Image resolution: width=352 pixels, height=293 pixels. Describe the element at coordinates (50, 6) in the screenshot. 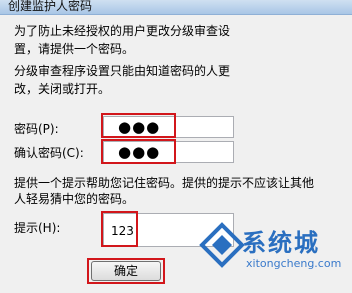

I see `dialog-title: 创建监护人密码` at that location.